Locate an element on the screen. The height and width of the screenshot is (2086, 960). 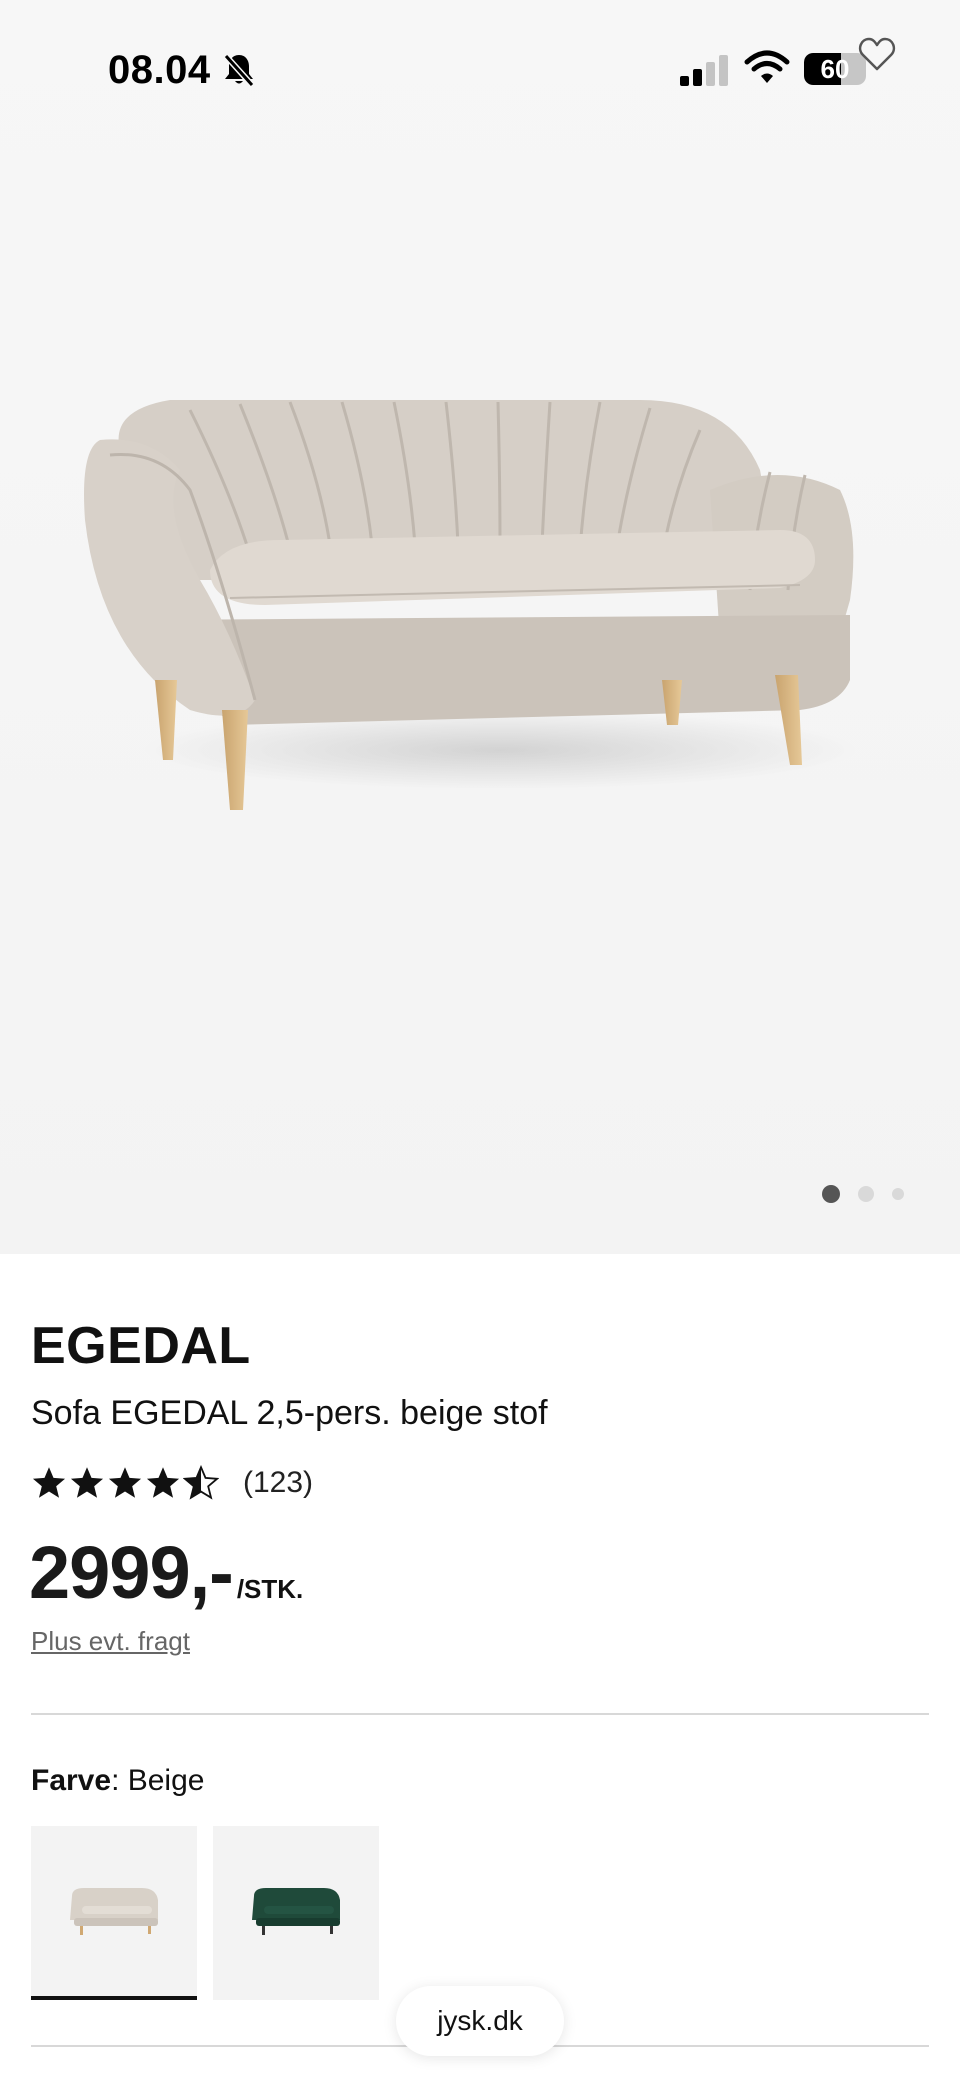
color-swatch-beige is located at coordinates (114, 1913).